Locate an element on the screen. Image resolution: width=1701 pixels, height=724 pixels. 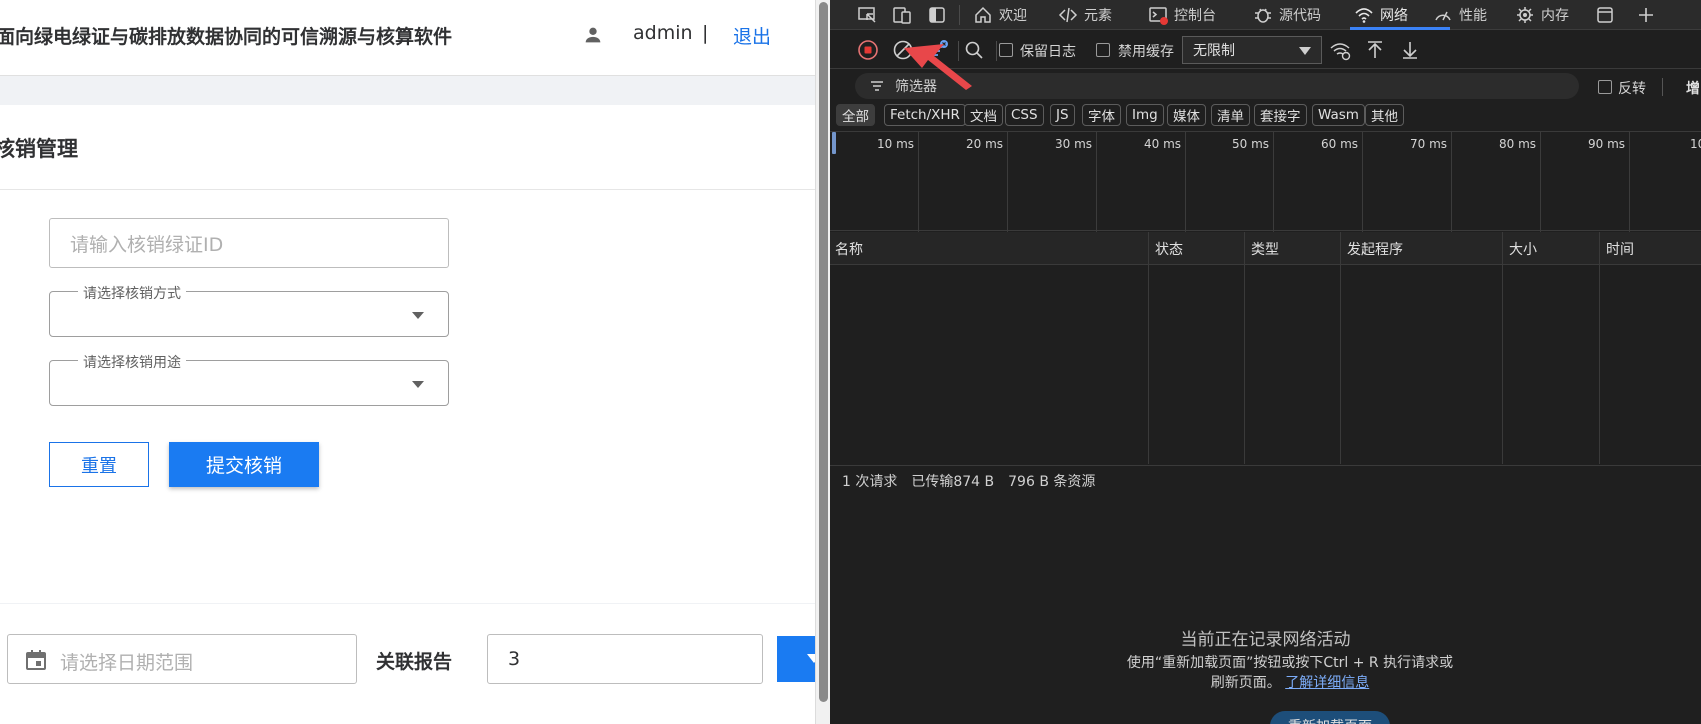
preserve-log-checkbox is located at coordinates (1006, 50).